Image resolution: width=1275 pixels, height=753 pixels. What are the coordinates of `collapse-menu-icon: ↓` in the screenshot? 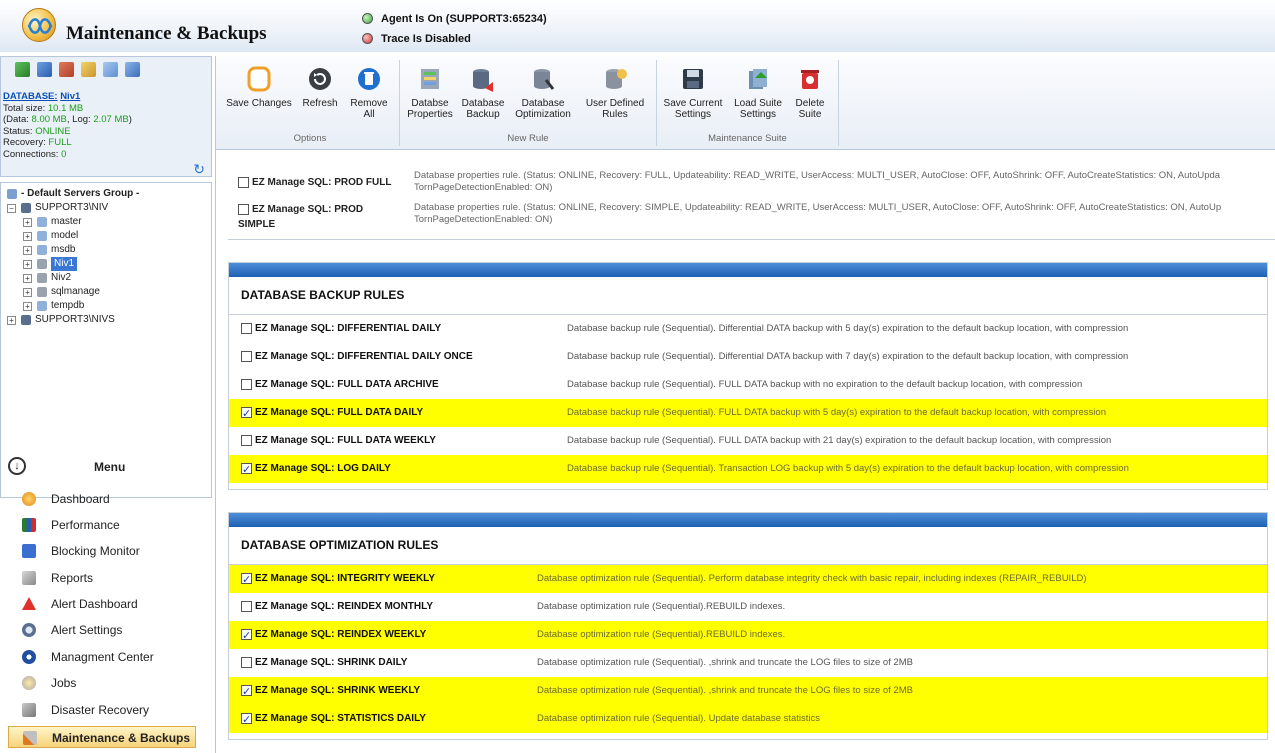 It's located at (17, 466).